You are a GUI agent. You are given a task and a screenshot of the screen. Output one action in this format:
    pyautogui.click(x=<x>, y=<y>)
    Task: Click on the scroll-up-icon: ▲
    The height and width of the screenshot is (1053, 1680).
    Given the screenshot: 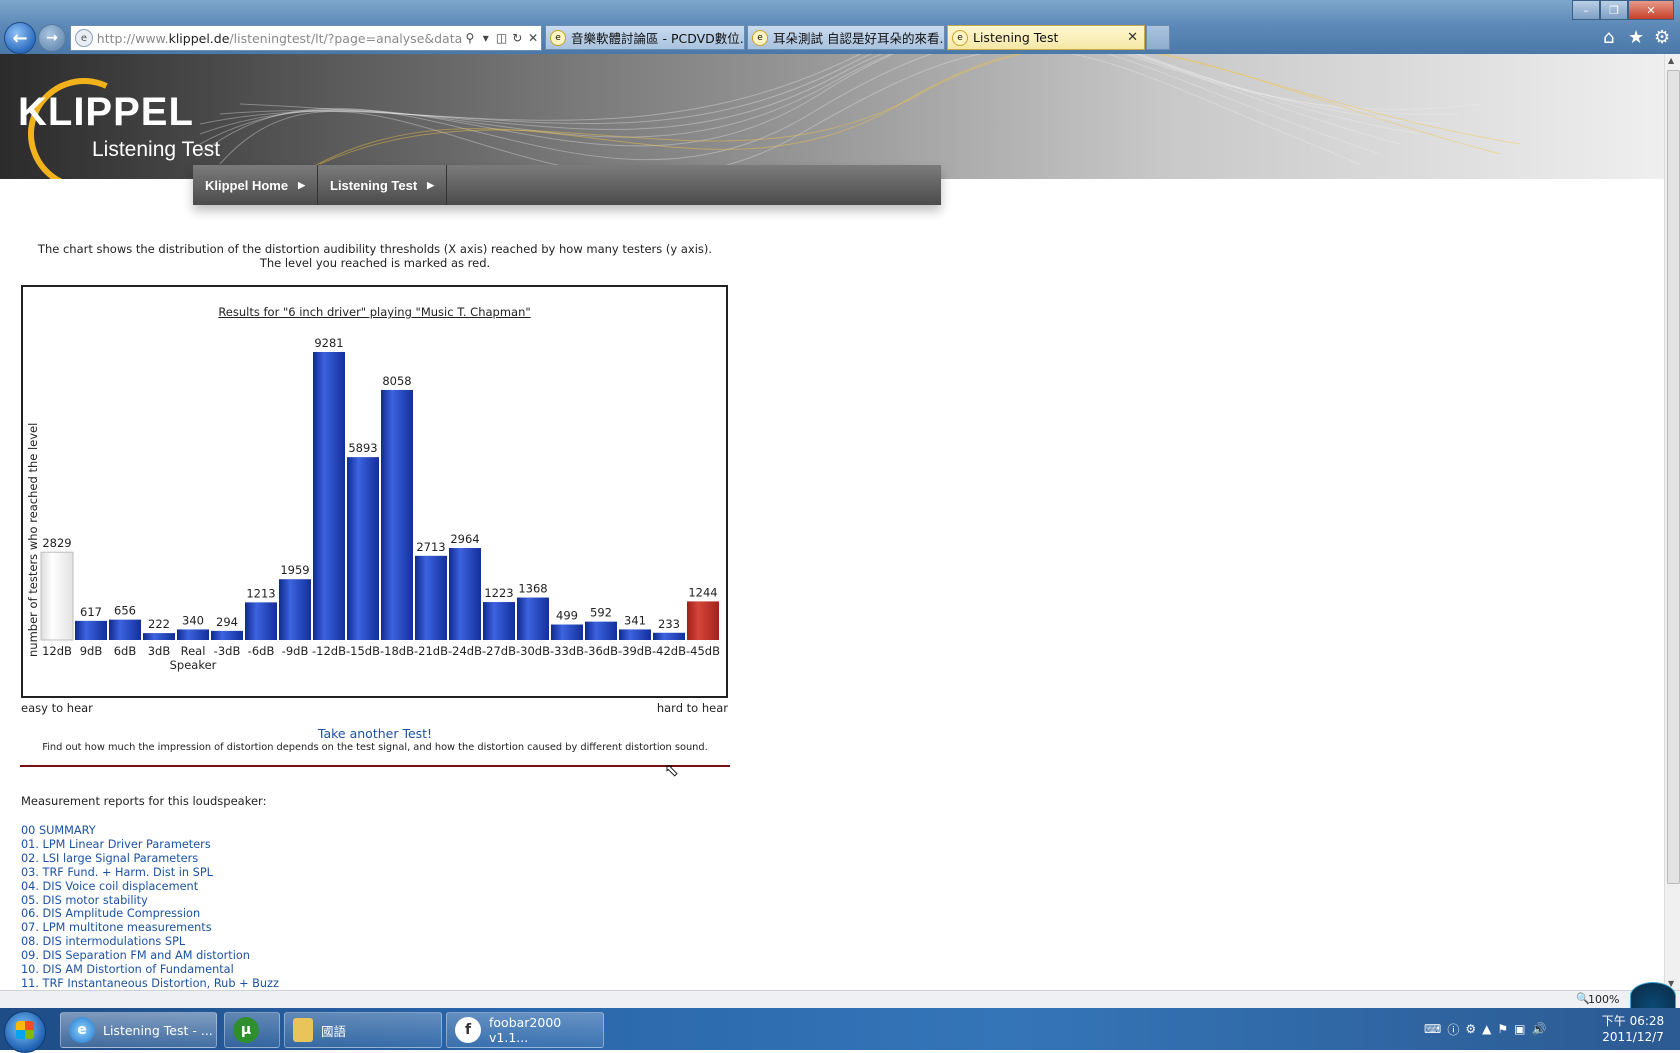 What is the action you would take?
    pyautogui.click(x=1671, y=60)
    